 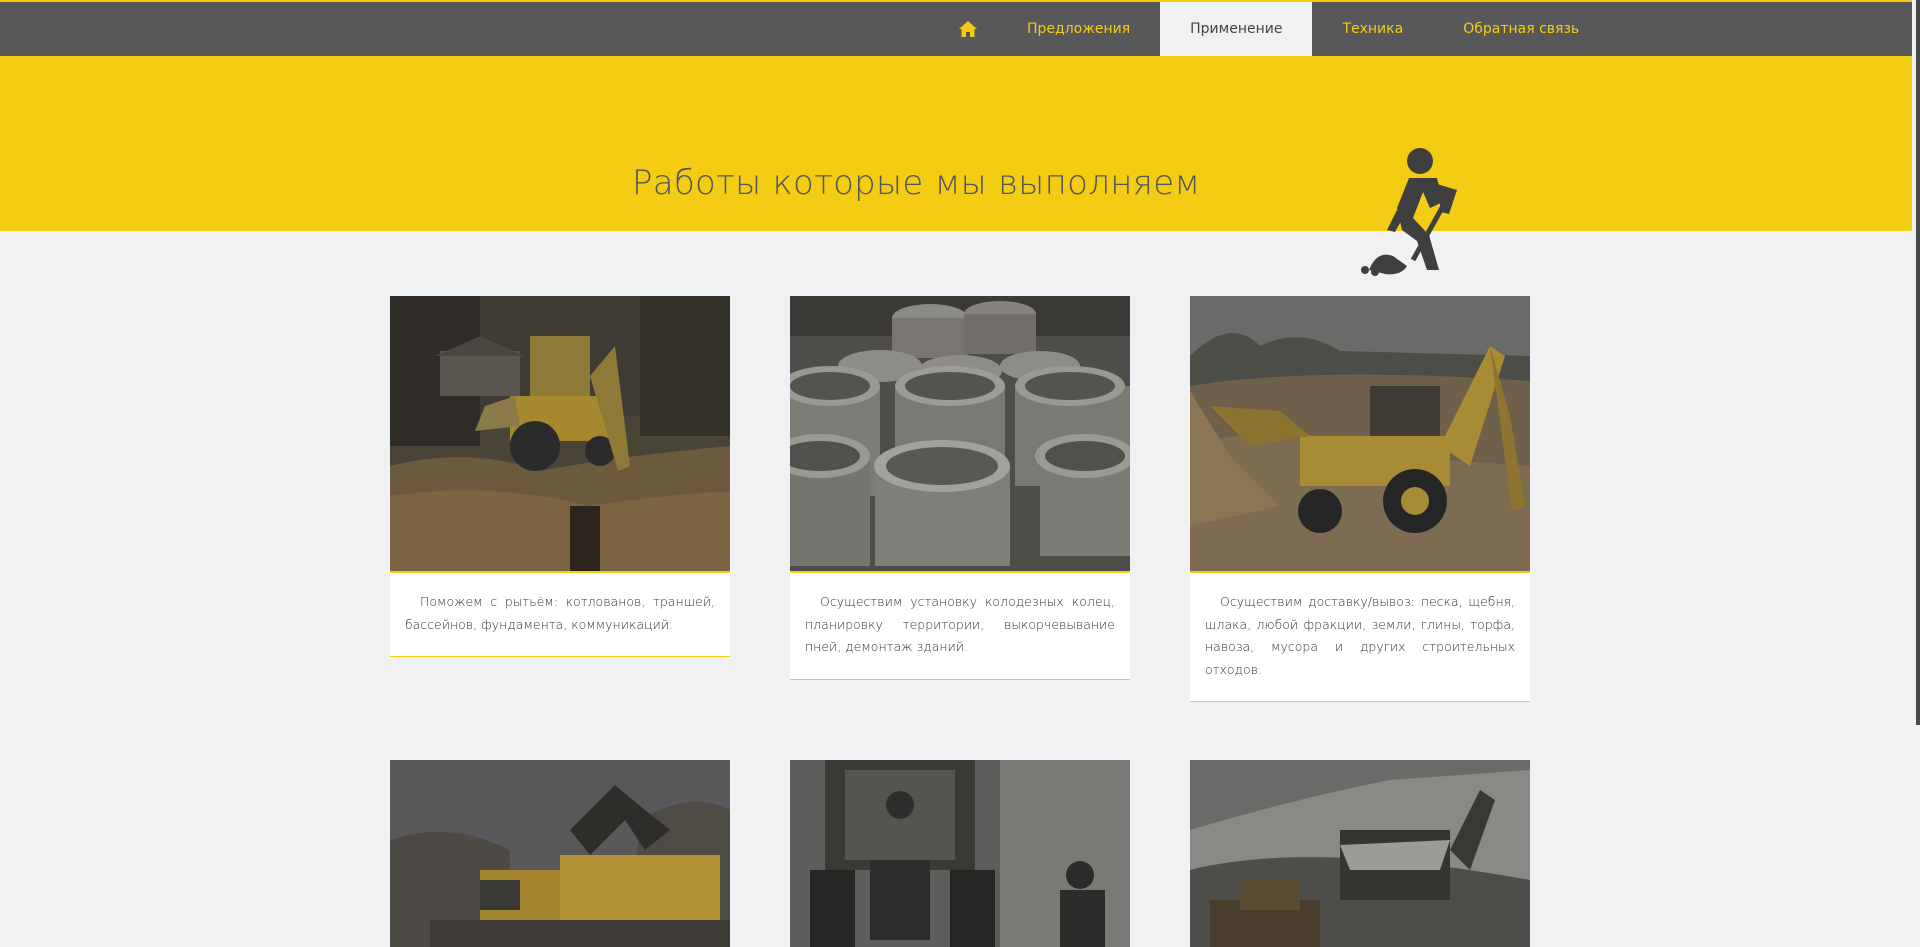 I want to click on page-title: Работы которые мы выполняем, so click(x=916, y=183).